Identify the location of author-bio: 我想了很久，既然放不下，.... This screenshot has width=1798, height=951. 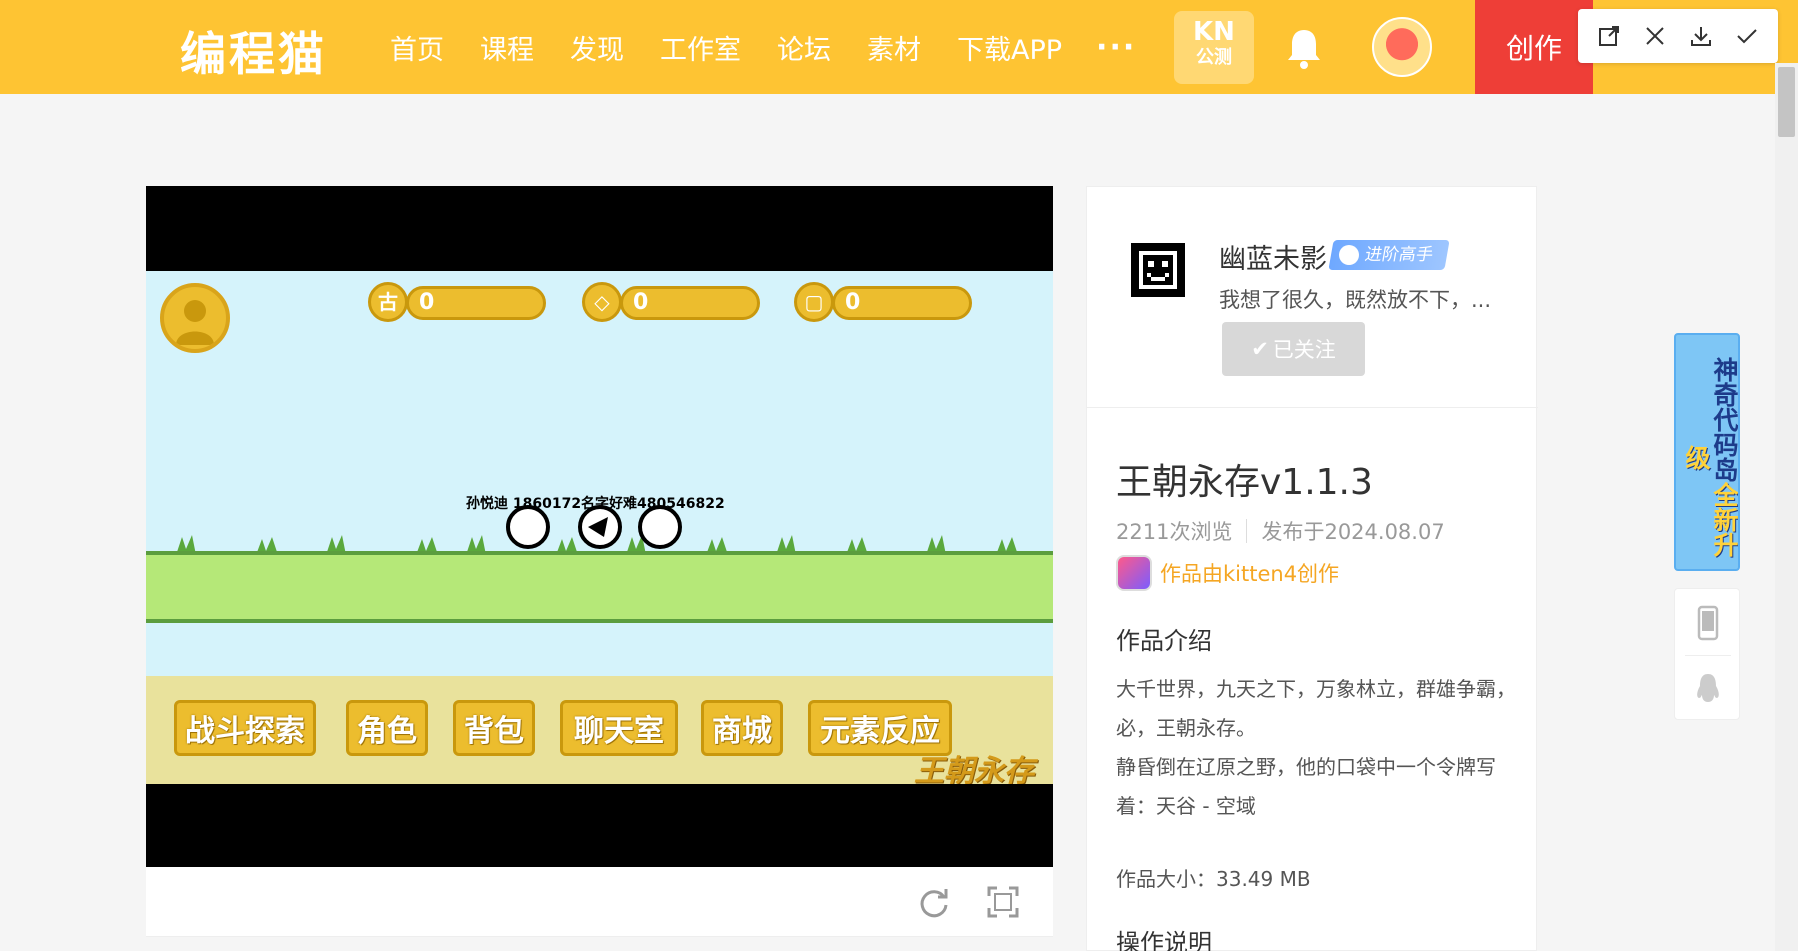
(1355, 300).